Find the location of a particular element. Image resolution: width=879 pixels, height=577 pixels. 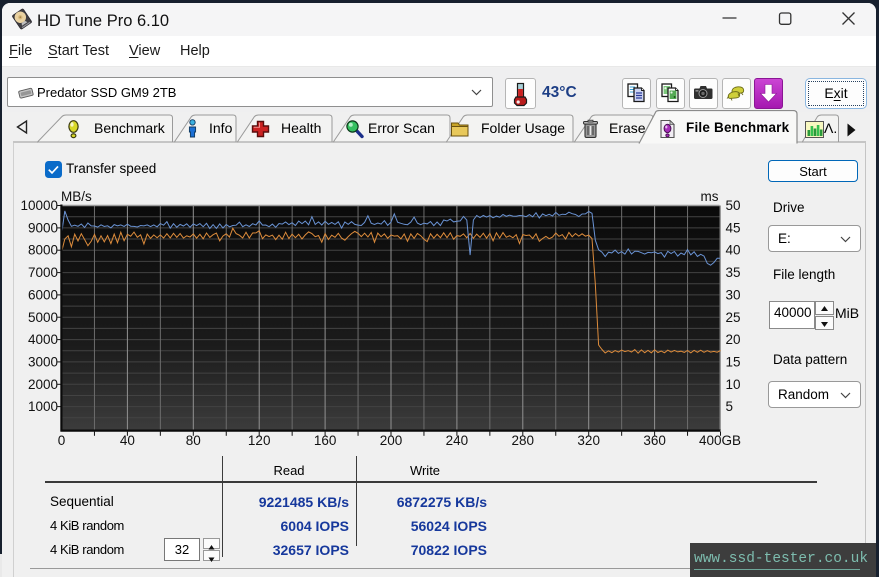

svg-text: 30 is located at coordinates (733, 294).